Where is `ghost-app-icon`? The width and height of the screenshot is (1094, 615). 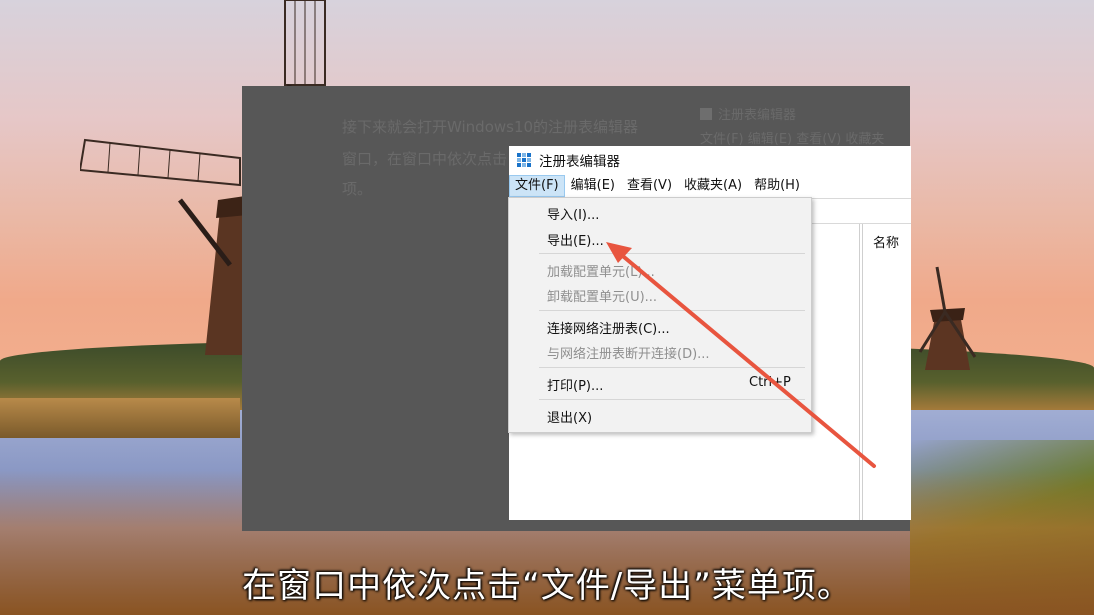
ghost-app-icon is located at coordinates (706, 114).